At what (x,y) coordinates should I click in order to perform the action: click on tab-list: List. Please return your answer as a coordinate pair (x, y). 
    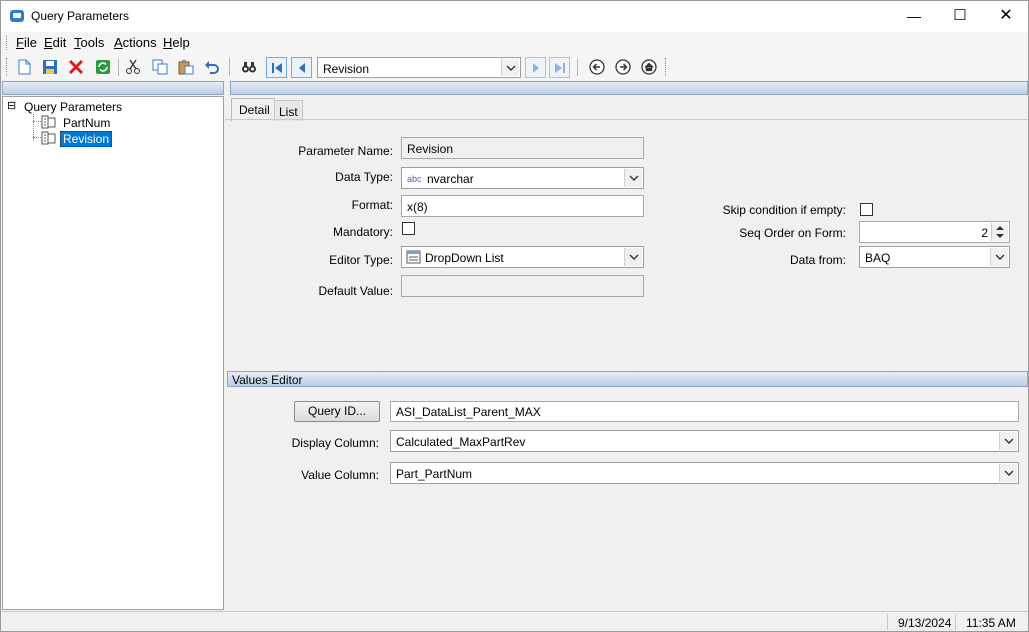
    Looking at the image, I should click on (288, 110).